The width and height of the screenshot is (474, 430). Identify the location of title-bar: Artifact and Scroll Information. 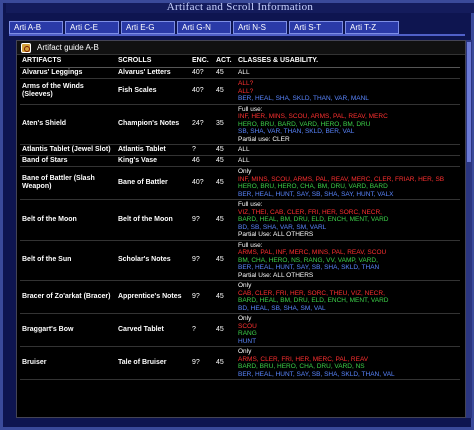
(240, 7).